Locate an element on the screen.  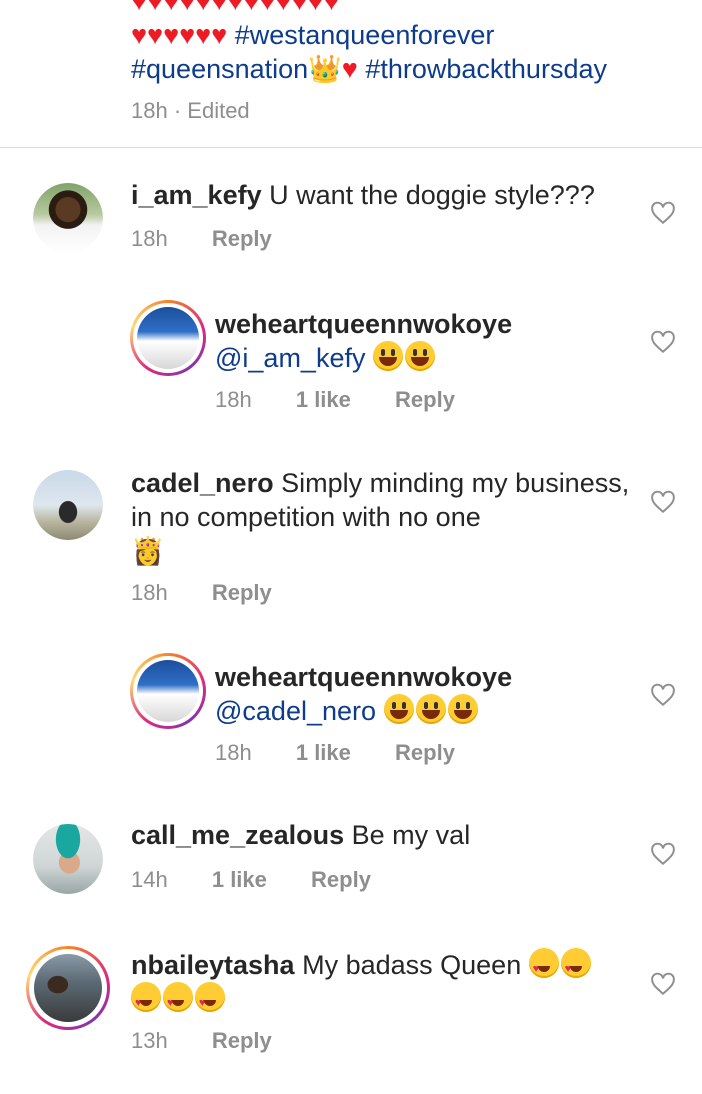
comment-username: cadel_nero is located at coordinates (202, 483).